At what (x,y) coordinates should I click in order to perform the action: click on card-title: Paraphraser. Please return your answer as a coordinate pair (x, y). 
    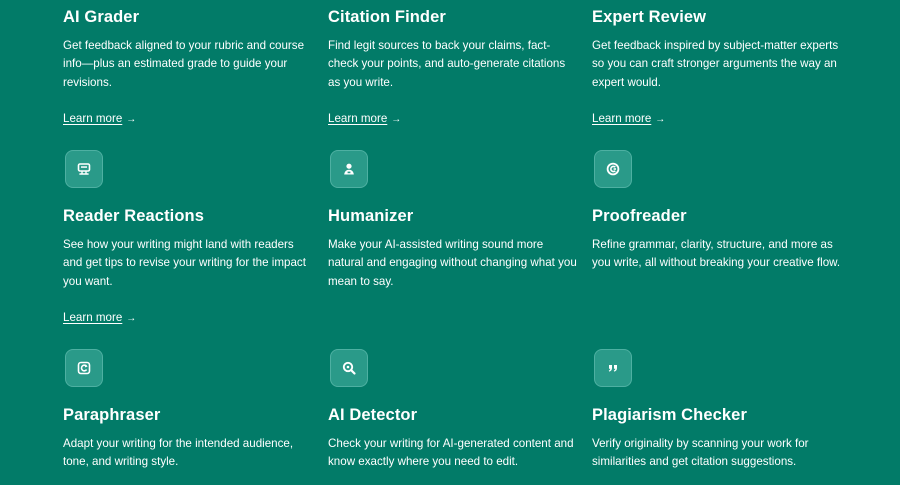
    Looking at the image, I should click on (112, 415).